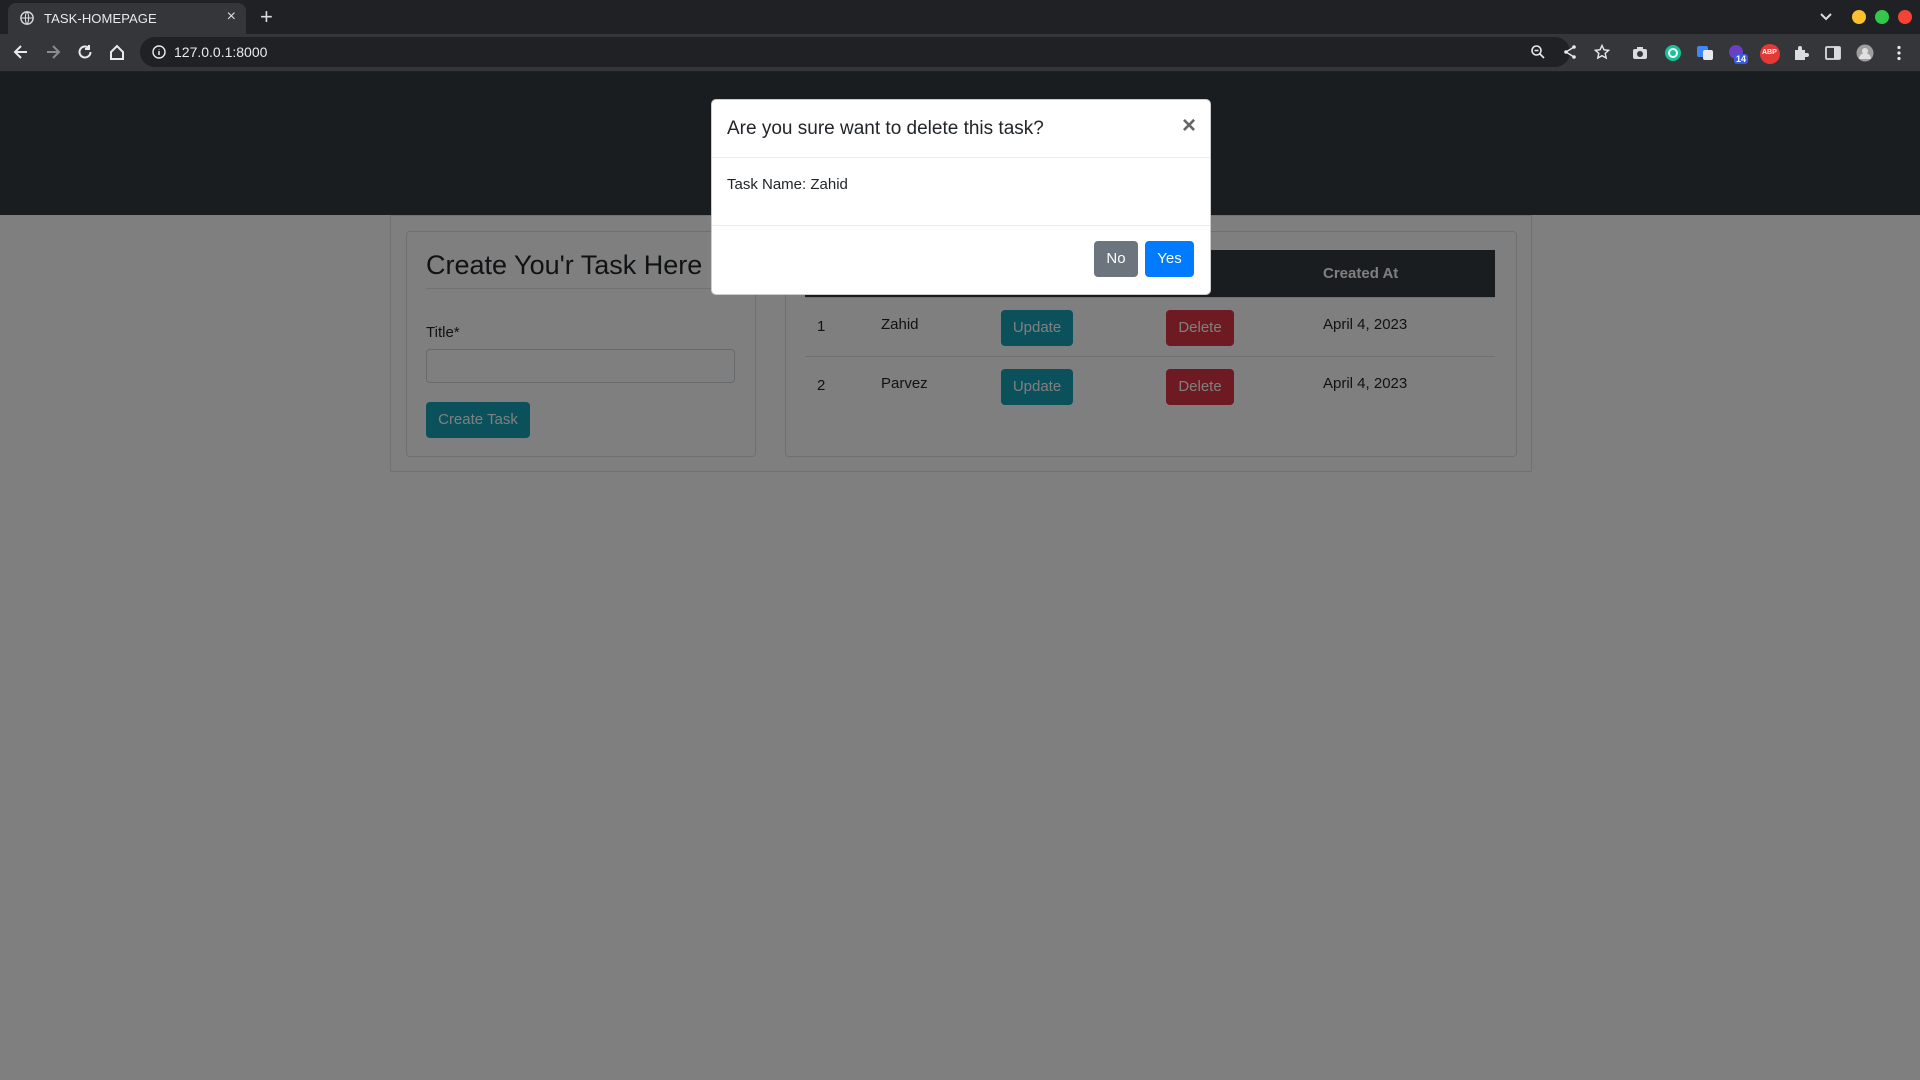 The height and width of the screenshot is (1080, 1920). Describe the element at coordinates (231, 17) in the screenshot. I see `tab-close-icon: ×` at that location.